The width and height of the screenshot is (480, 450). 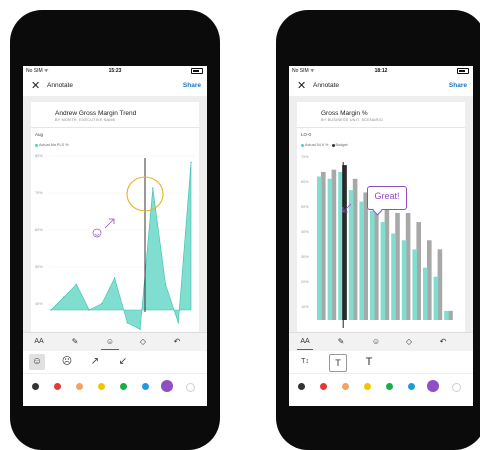 I want to click on stamp-picker: ☺ ☹ ↗ ↙, so click(x=115, y=362).